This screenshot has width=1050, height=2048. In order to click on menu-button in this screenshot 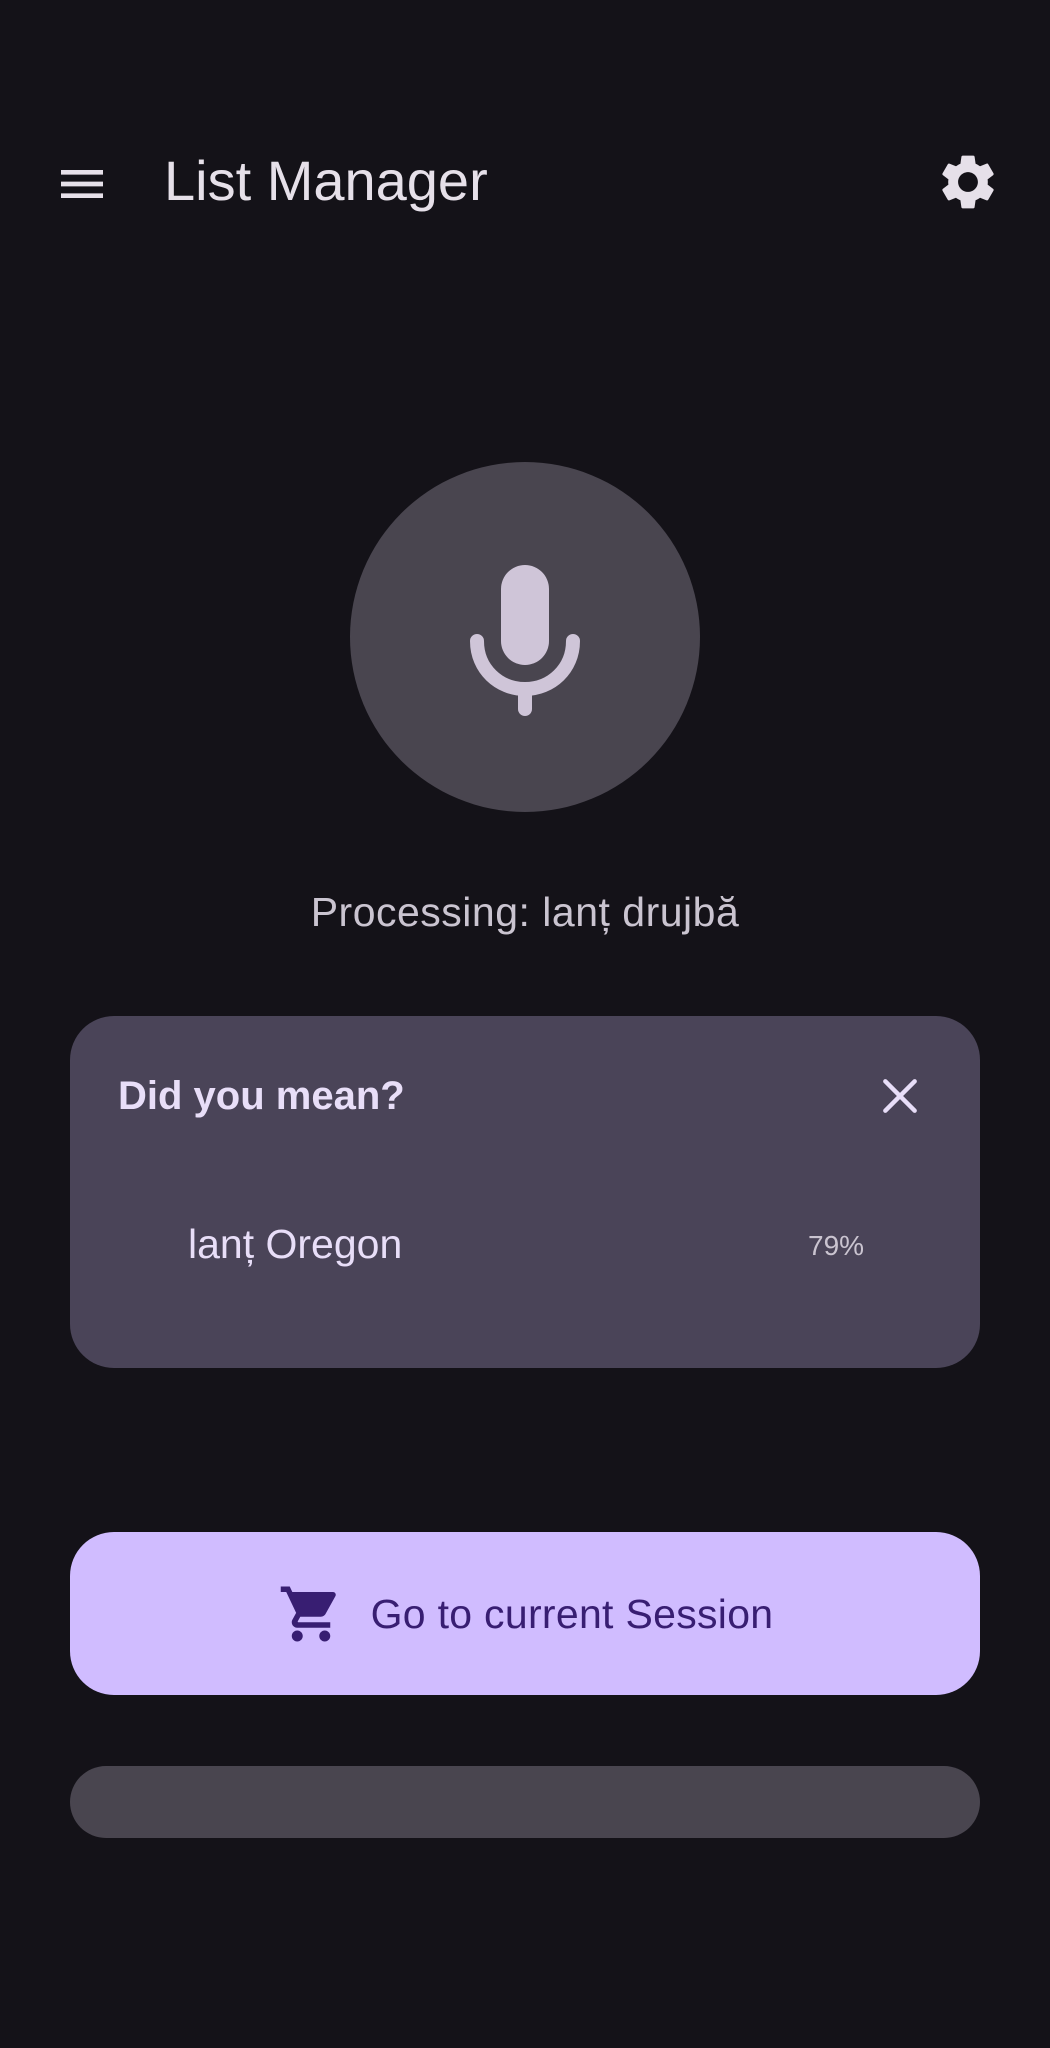, I will do `click(82, 184)`.